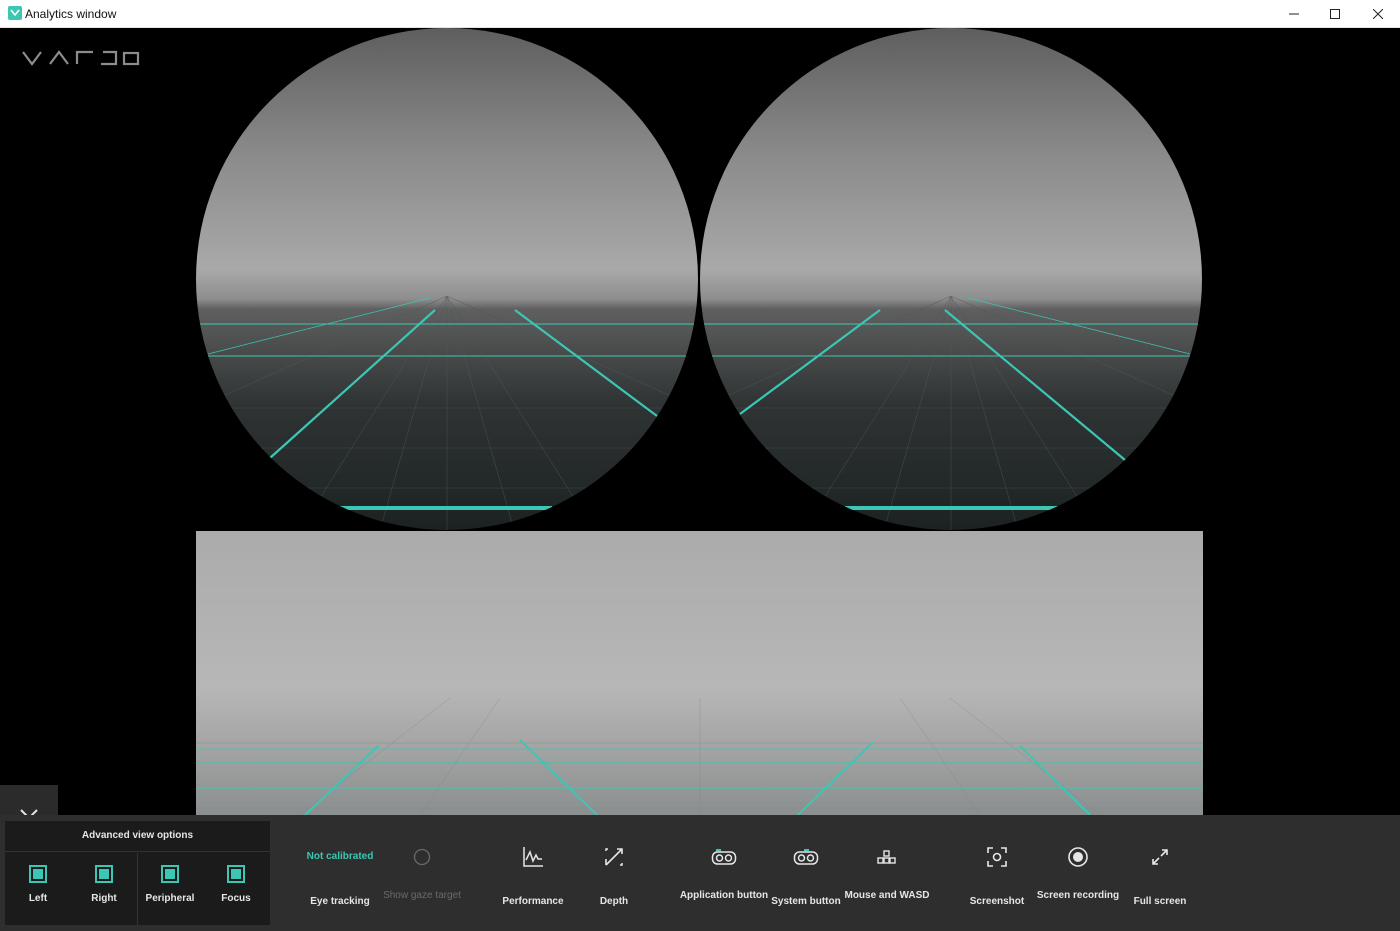  Describe the element at coordinates (700, 14) in the screenshot. I see `title-bar: Analytics window` at that location.